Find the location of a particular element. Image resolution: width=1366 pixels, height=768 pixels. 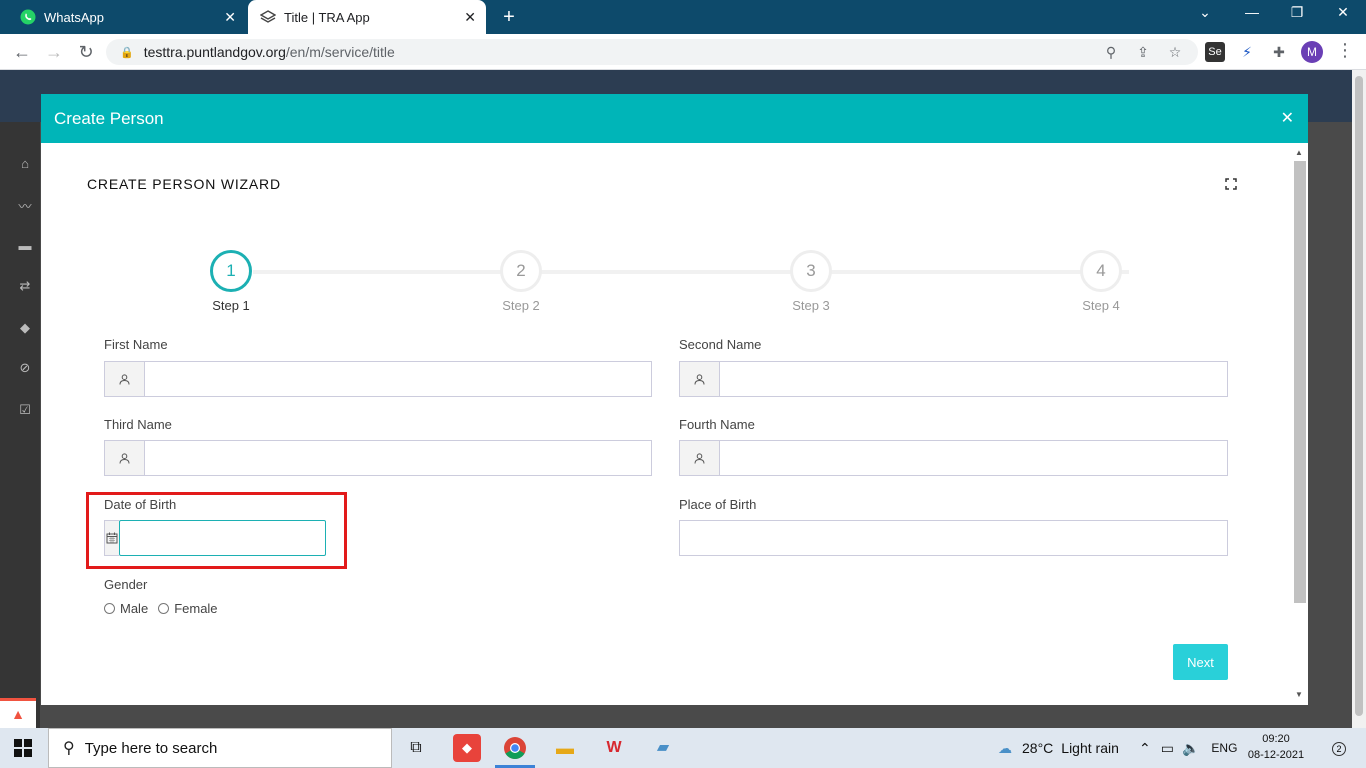

gender-male-label: Male is located at coordinates (134, 608).